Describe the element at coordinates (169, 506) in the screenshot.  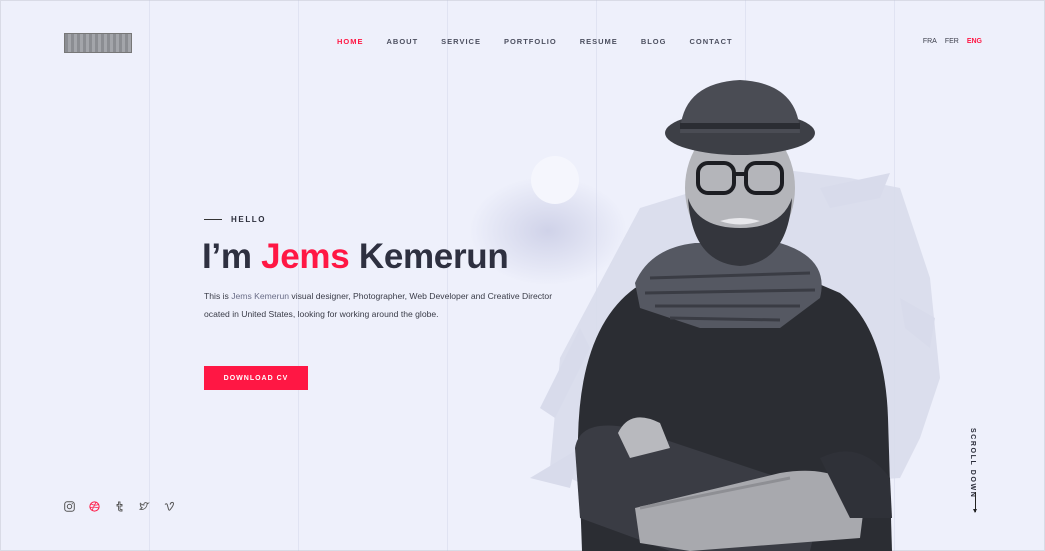
I see `vimeo-icon` at that location.